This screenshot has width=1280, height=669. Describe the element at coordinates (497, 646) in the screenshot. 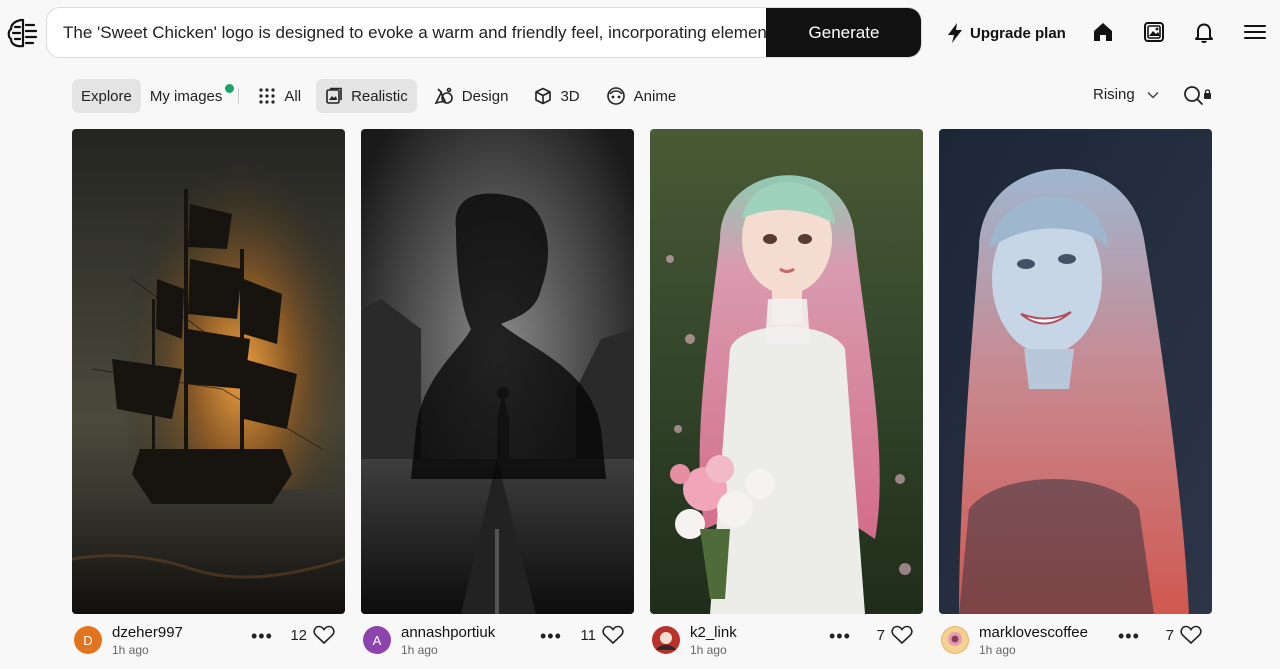

I see `card-meta: A annashportiuk 1h ago ••• 11` at that location.